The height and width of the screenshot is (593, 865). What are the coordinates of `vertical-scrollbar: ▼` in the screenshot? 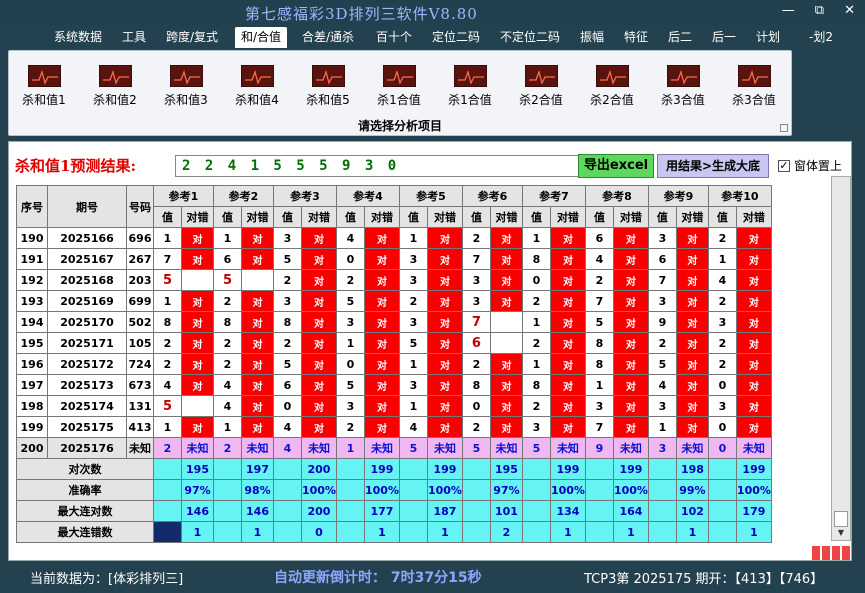 It's located at (841, 358).